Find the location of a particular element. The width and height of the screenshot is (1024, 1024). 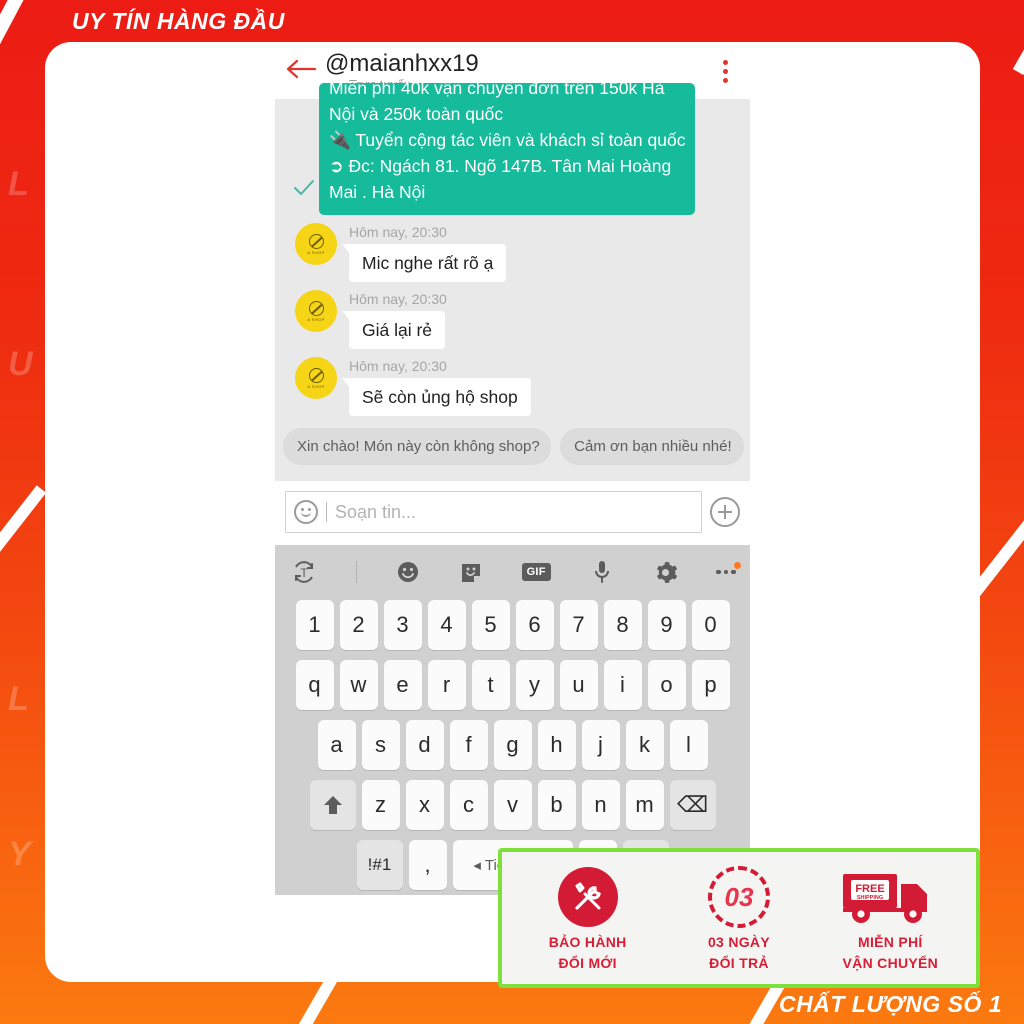

incoming-message-row: A SHOP Hôm nay, 20:30 Sẽ còn ủng hộ shop is located at coordinates (512, 382).